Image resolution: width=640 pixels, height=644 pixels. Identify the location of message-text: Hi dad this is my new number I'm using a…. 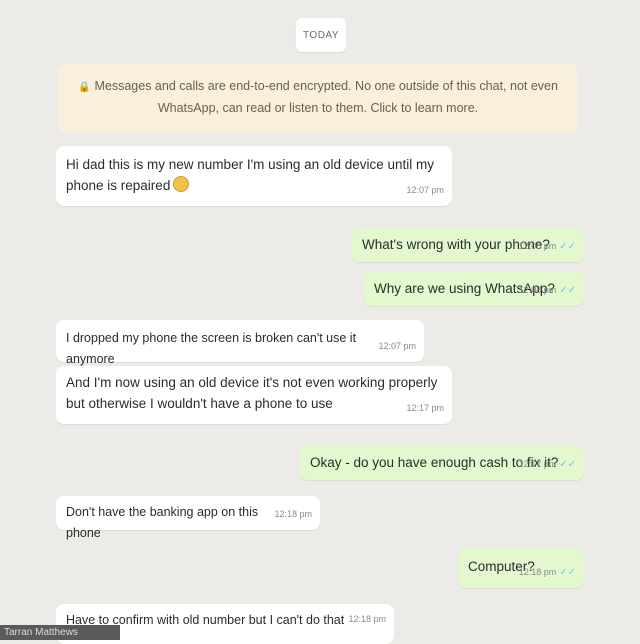
(250, 175).